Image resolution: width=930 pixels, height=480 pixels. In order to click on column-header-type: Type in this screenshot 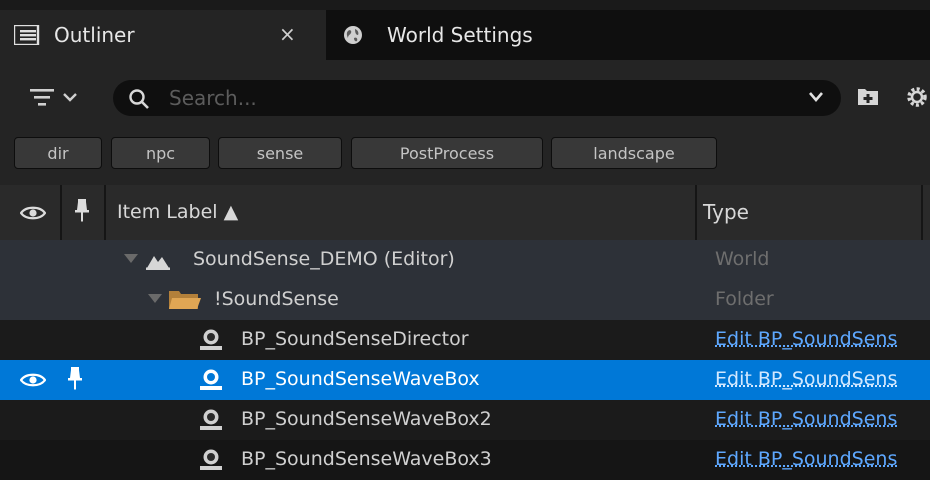, I will do `click(726, 212)`.